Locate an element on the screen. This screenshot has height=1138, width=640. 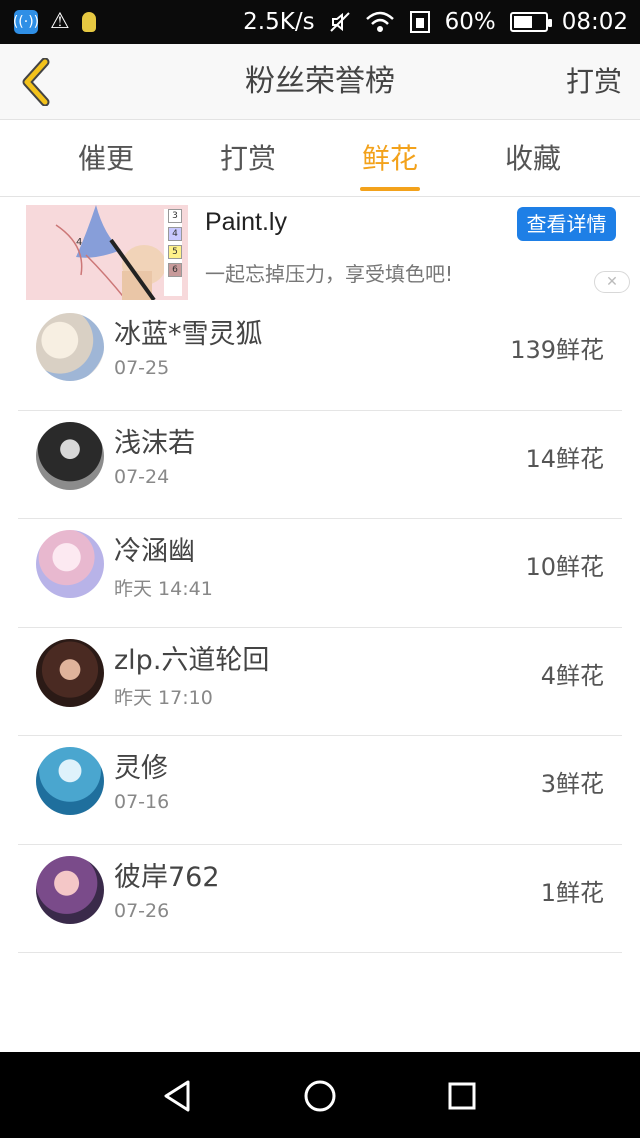
tab-bar: 催更 打赏 鲜花 收藏 is located at coordinates (320, 159).